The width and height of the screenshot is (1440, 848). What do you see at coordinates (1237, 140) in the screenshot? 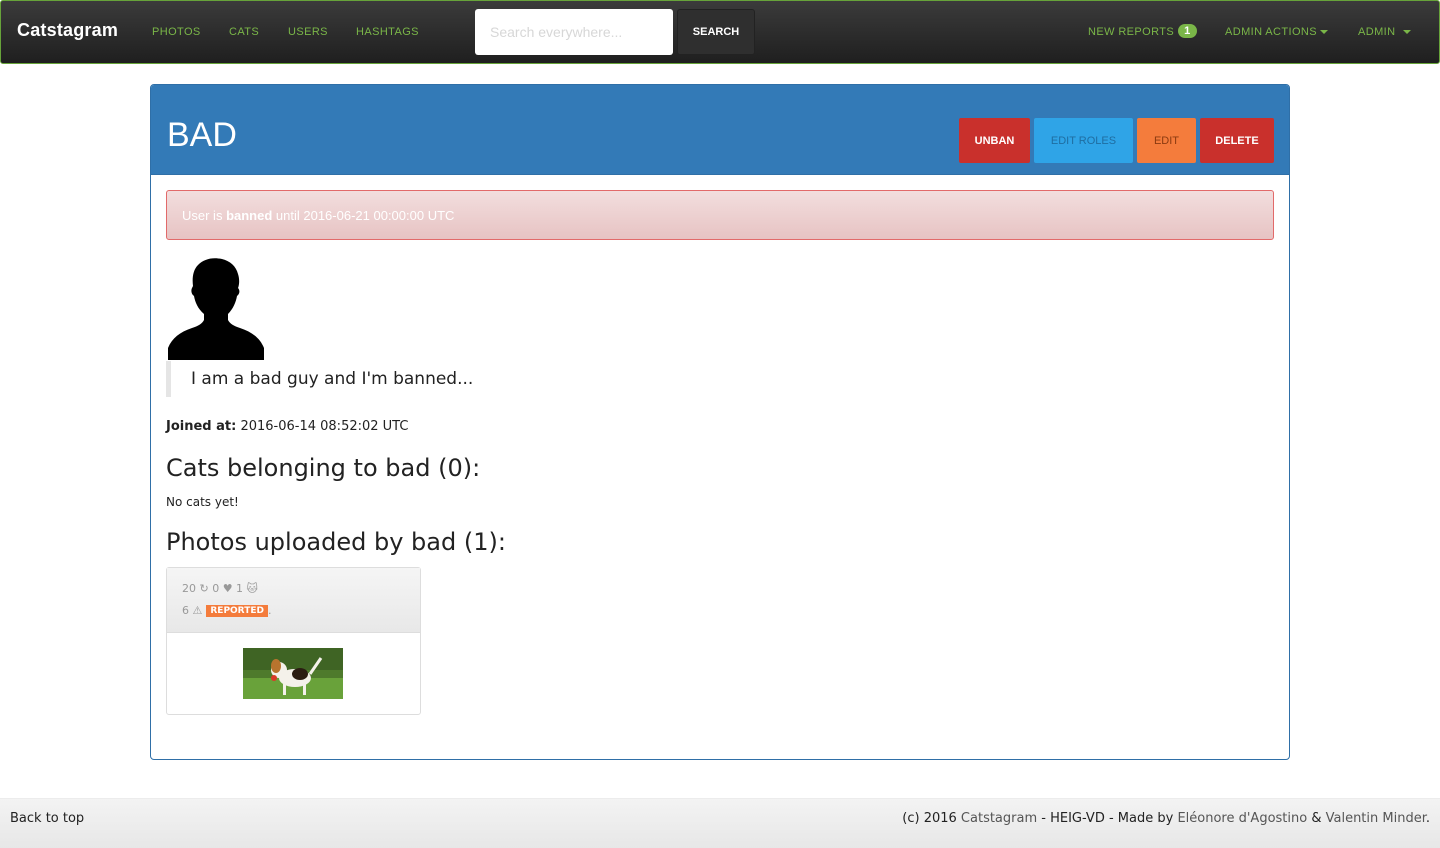
I see `delete-button: DELETE` at bounding box center [1237, 140].